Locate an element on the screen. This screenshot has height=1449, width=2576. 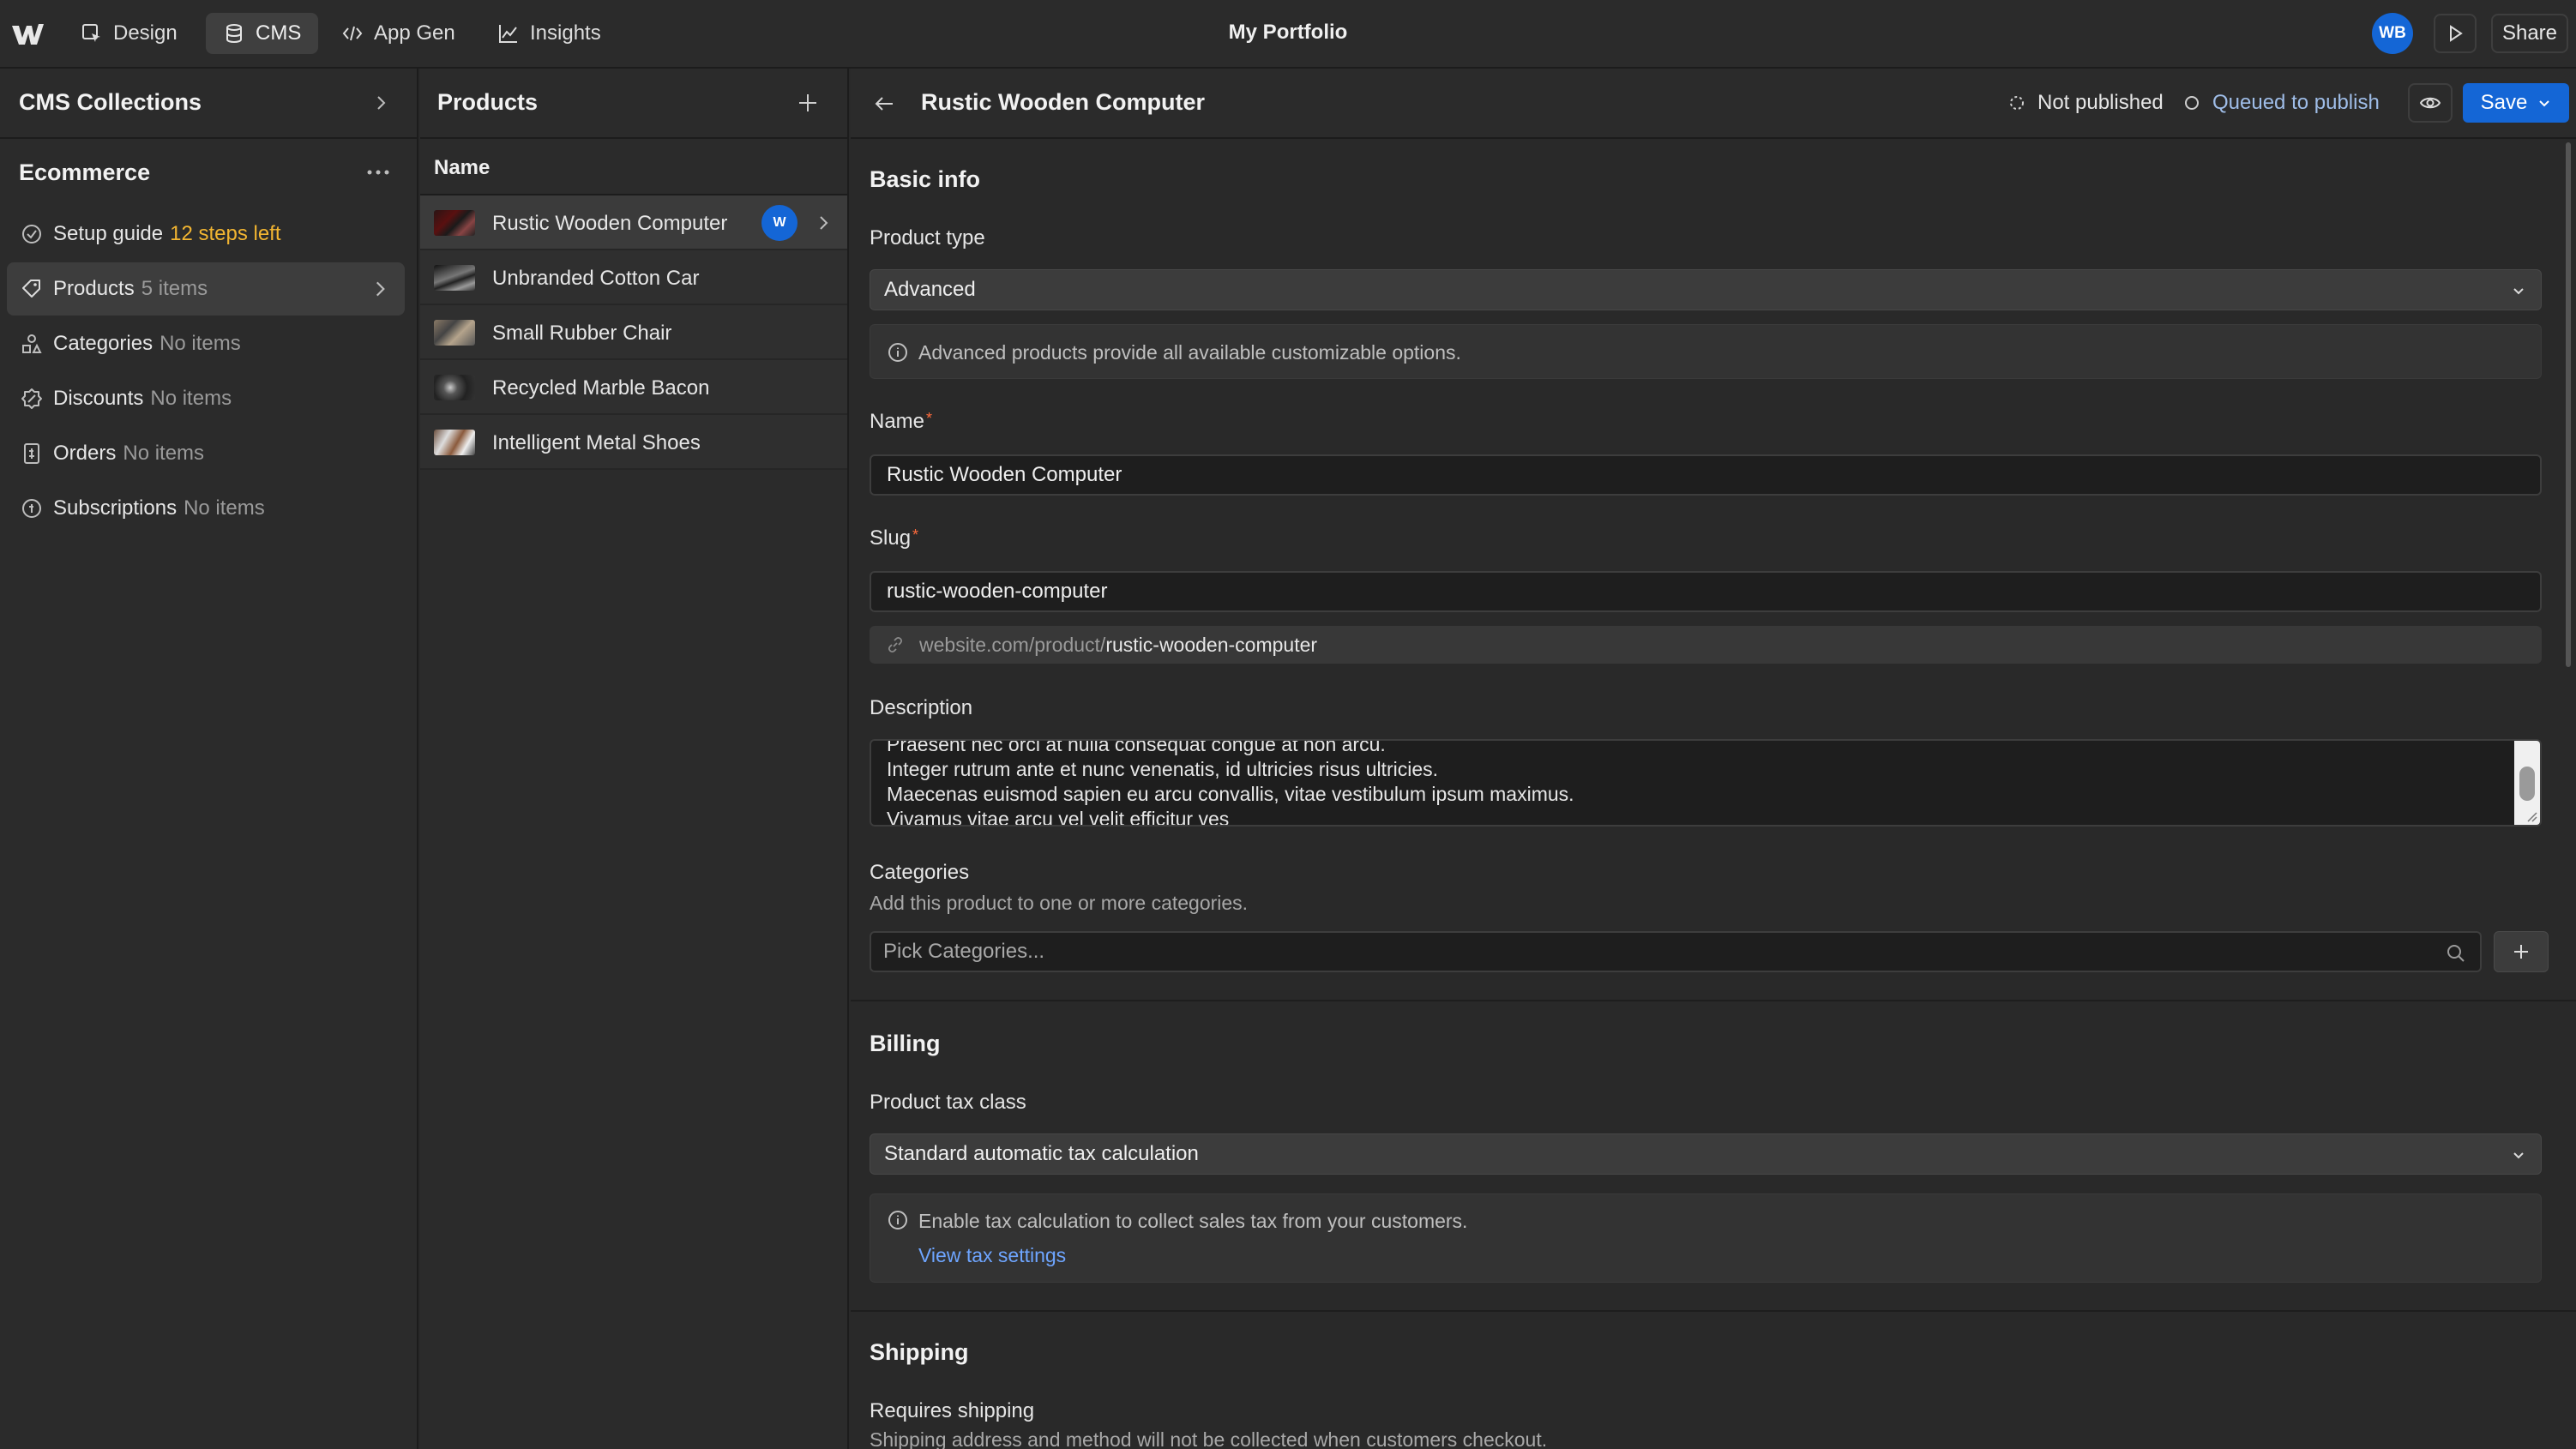
view-tax-settings-link: View tax settings is located at coordinates (992, 1255).